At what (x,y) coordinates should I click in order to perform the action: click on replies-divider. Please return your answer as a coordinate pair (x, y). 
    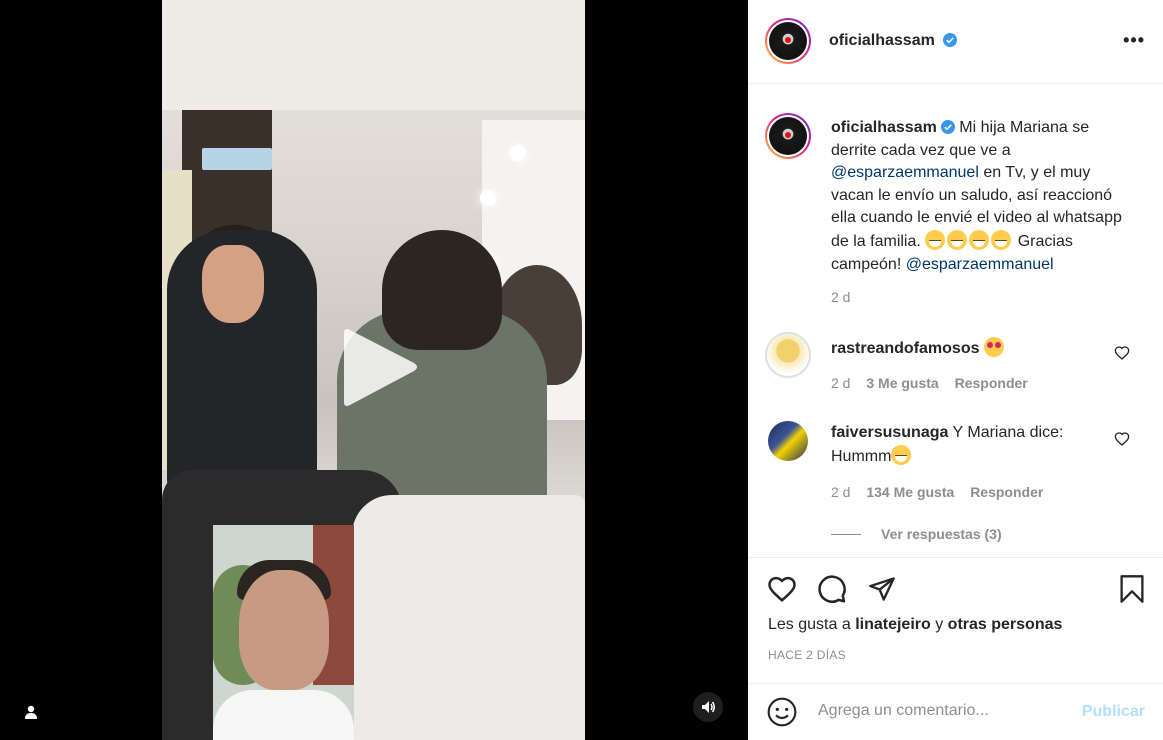
    Looking at the image, I should click on (846, 534).